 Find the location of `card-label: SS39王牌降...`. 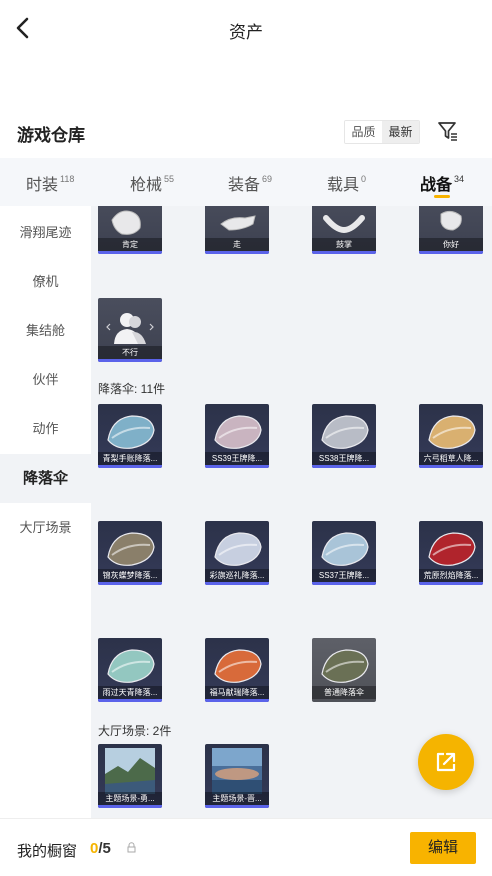

card-label: SS39王牌降... is located at coordinates (237, 458).